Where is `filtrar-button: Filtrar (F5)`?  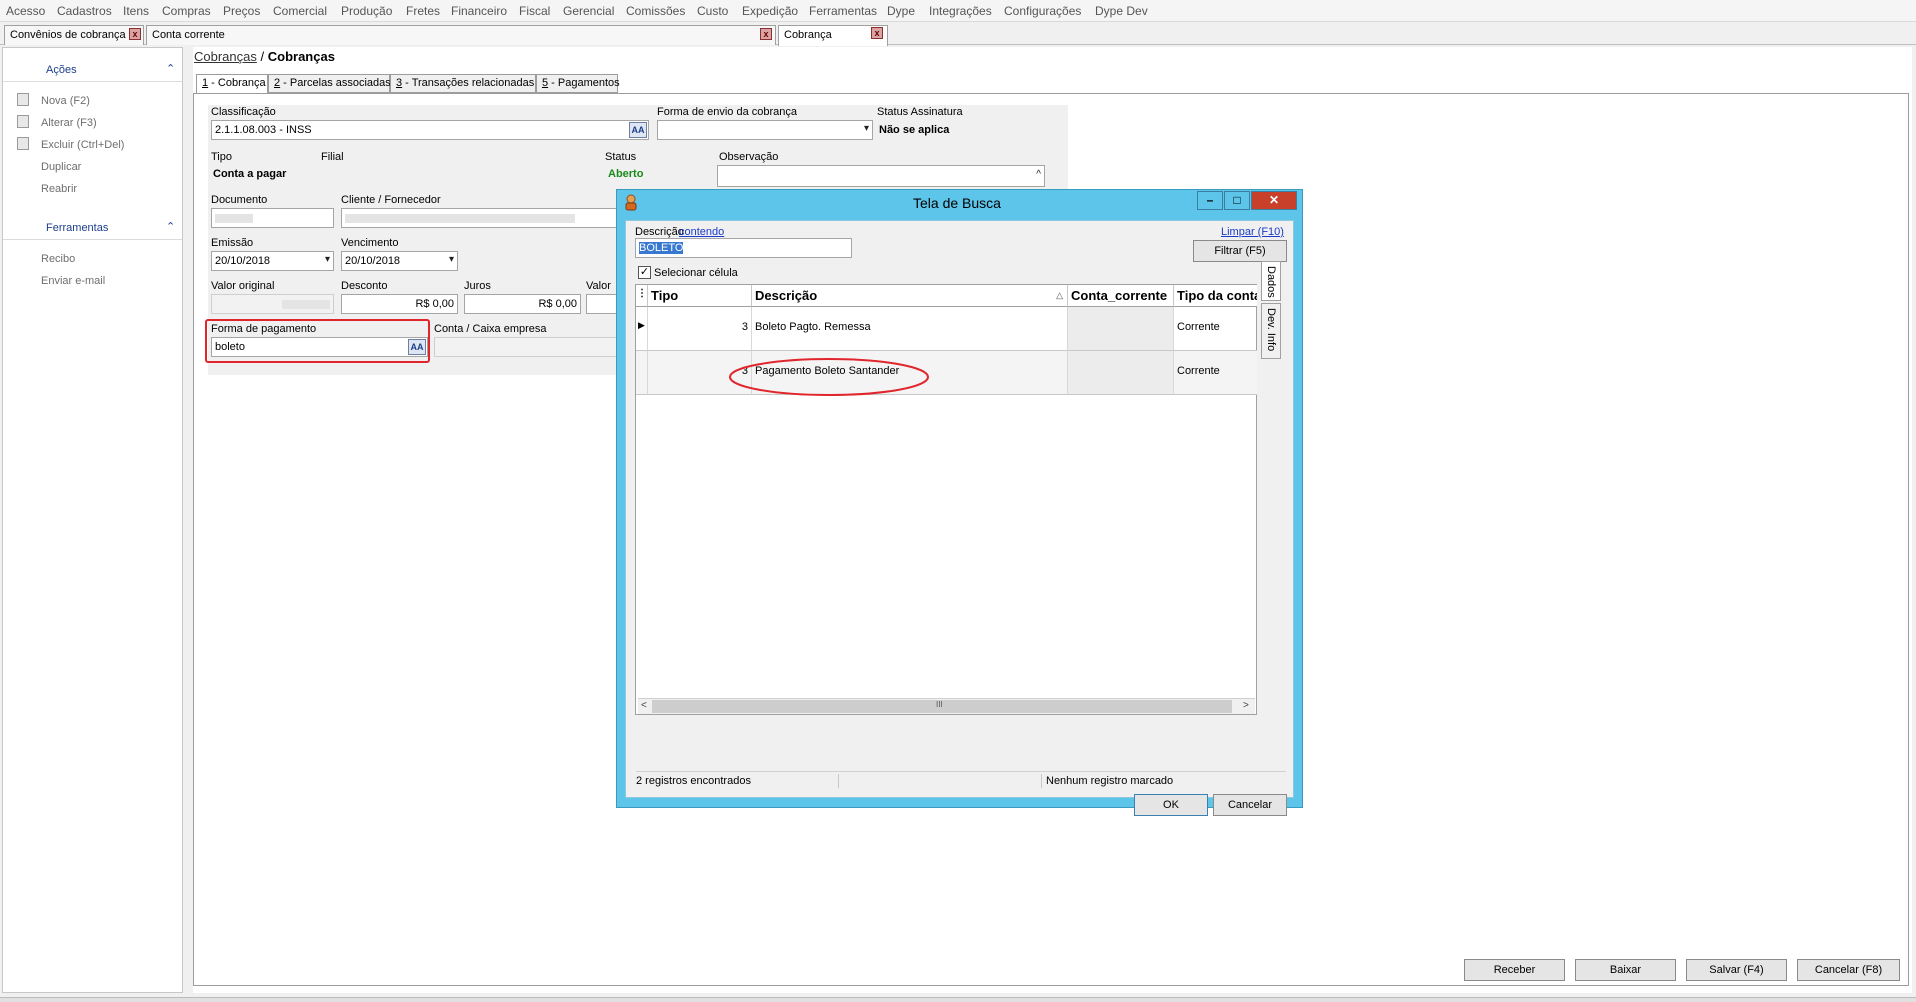 filtrar-button: Filtrar (F5) is located at coordinates (1240, 251).